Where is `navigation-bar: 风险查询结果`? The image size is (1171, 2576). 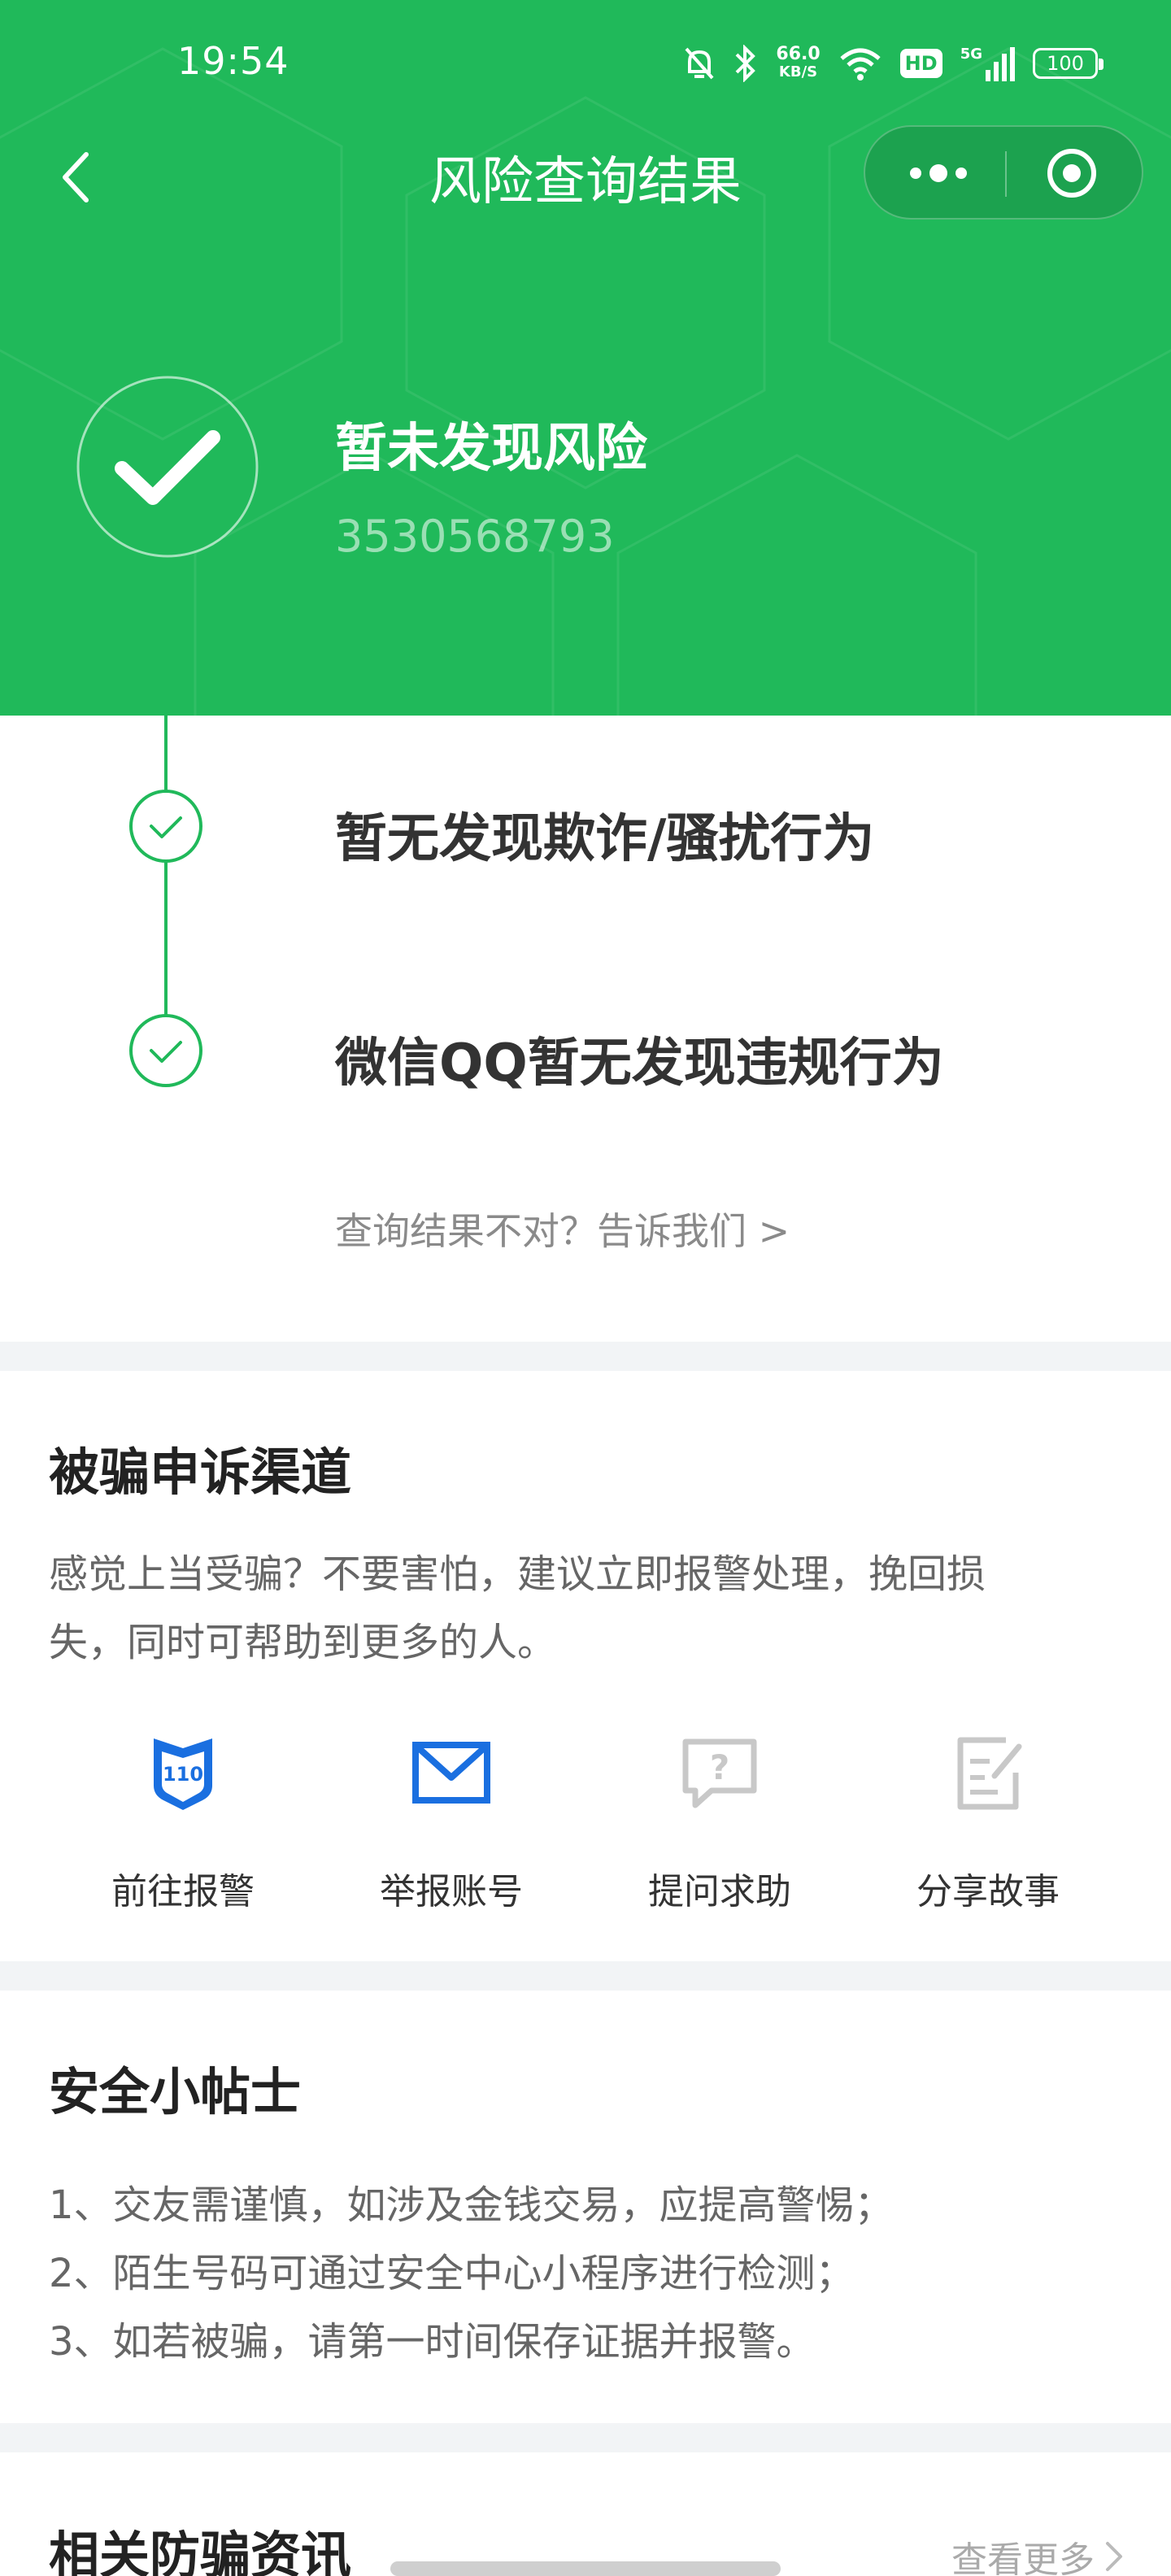 navigation-bar: 风险查询结果 is located at coordinates (585, 175).